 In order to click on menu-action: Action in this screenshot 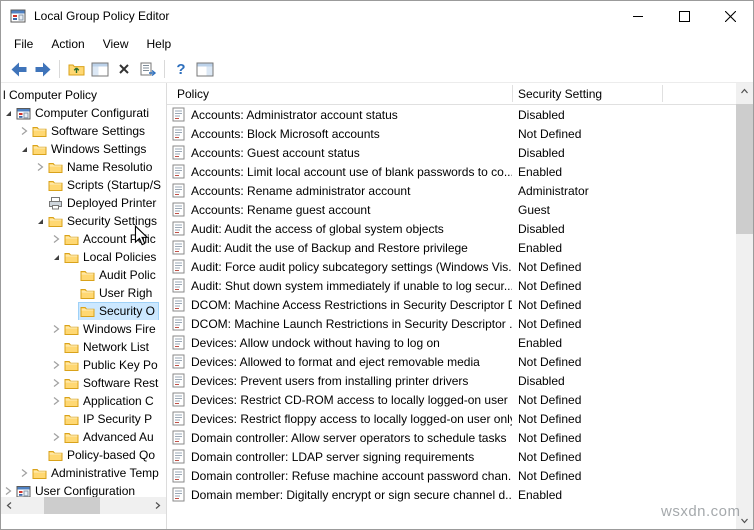, I will do `click(67, 44)`.